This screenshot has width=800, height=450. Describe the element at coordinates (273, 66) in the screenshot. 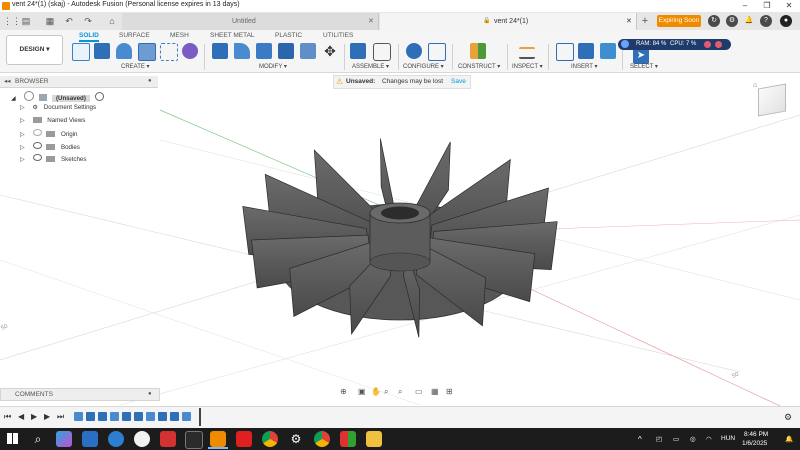

I see `modify-menu: MODIFY ▾` at that location.